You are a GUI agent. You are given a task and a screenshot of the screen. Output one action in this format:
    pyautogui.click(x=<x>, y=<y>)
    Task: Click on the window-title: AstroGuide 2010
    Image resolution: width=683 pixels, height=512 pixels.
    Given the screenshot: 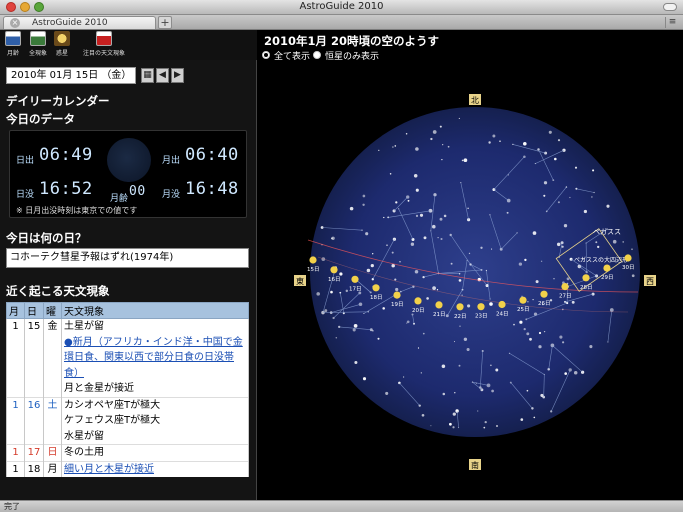 What is the action you would take?
    pyautogui.click(x=341, y=6)
    